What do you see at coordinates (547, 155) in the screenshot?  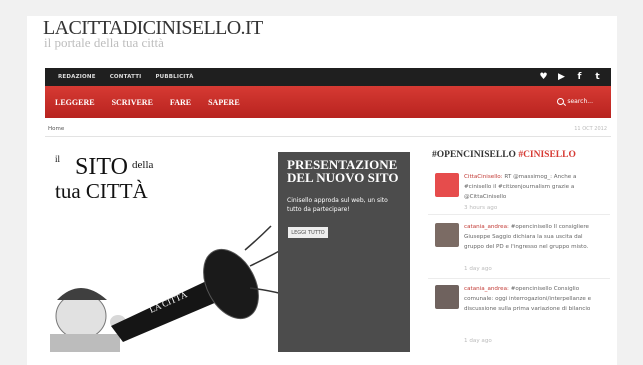 I see `hashtag-cinisello: #CINISELLO` at bounding box center [547, 155].